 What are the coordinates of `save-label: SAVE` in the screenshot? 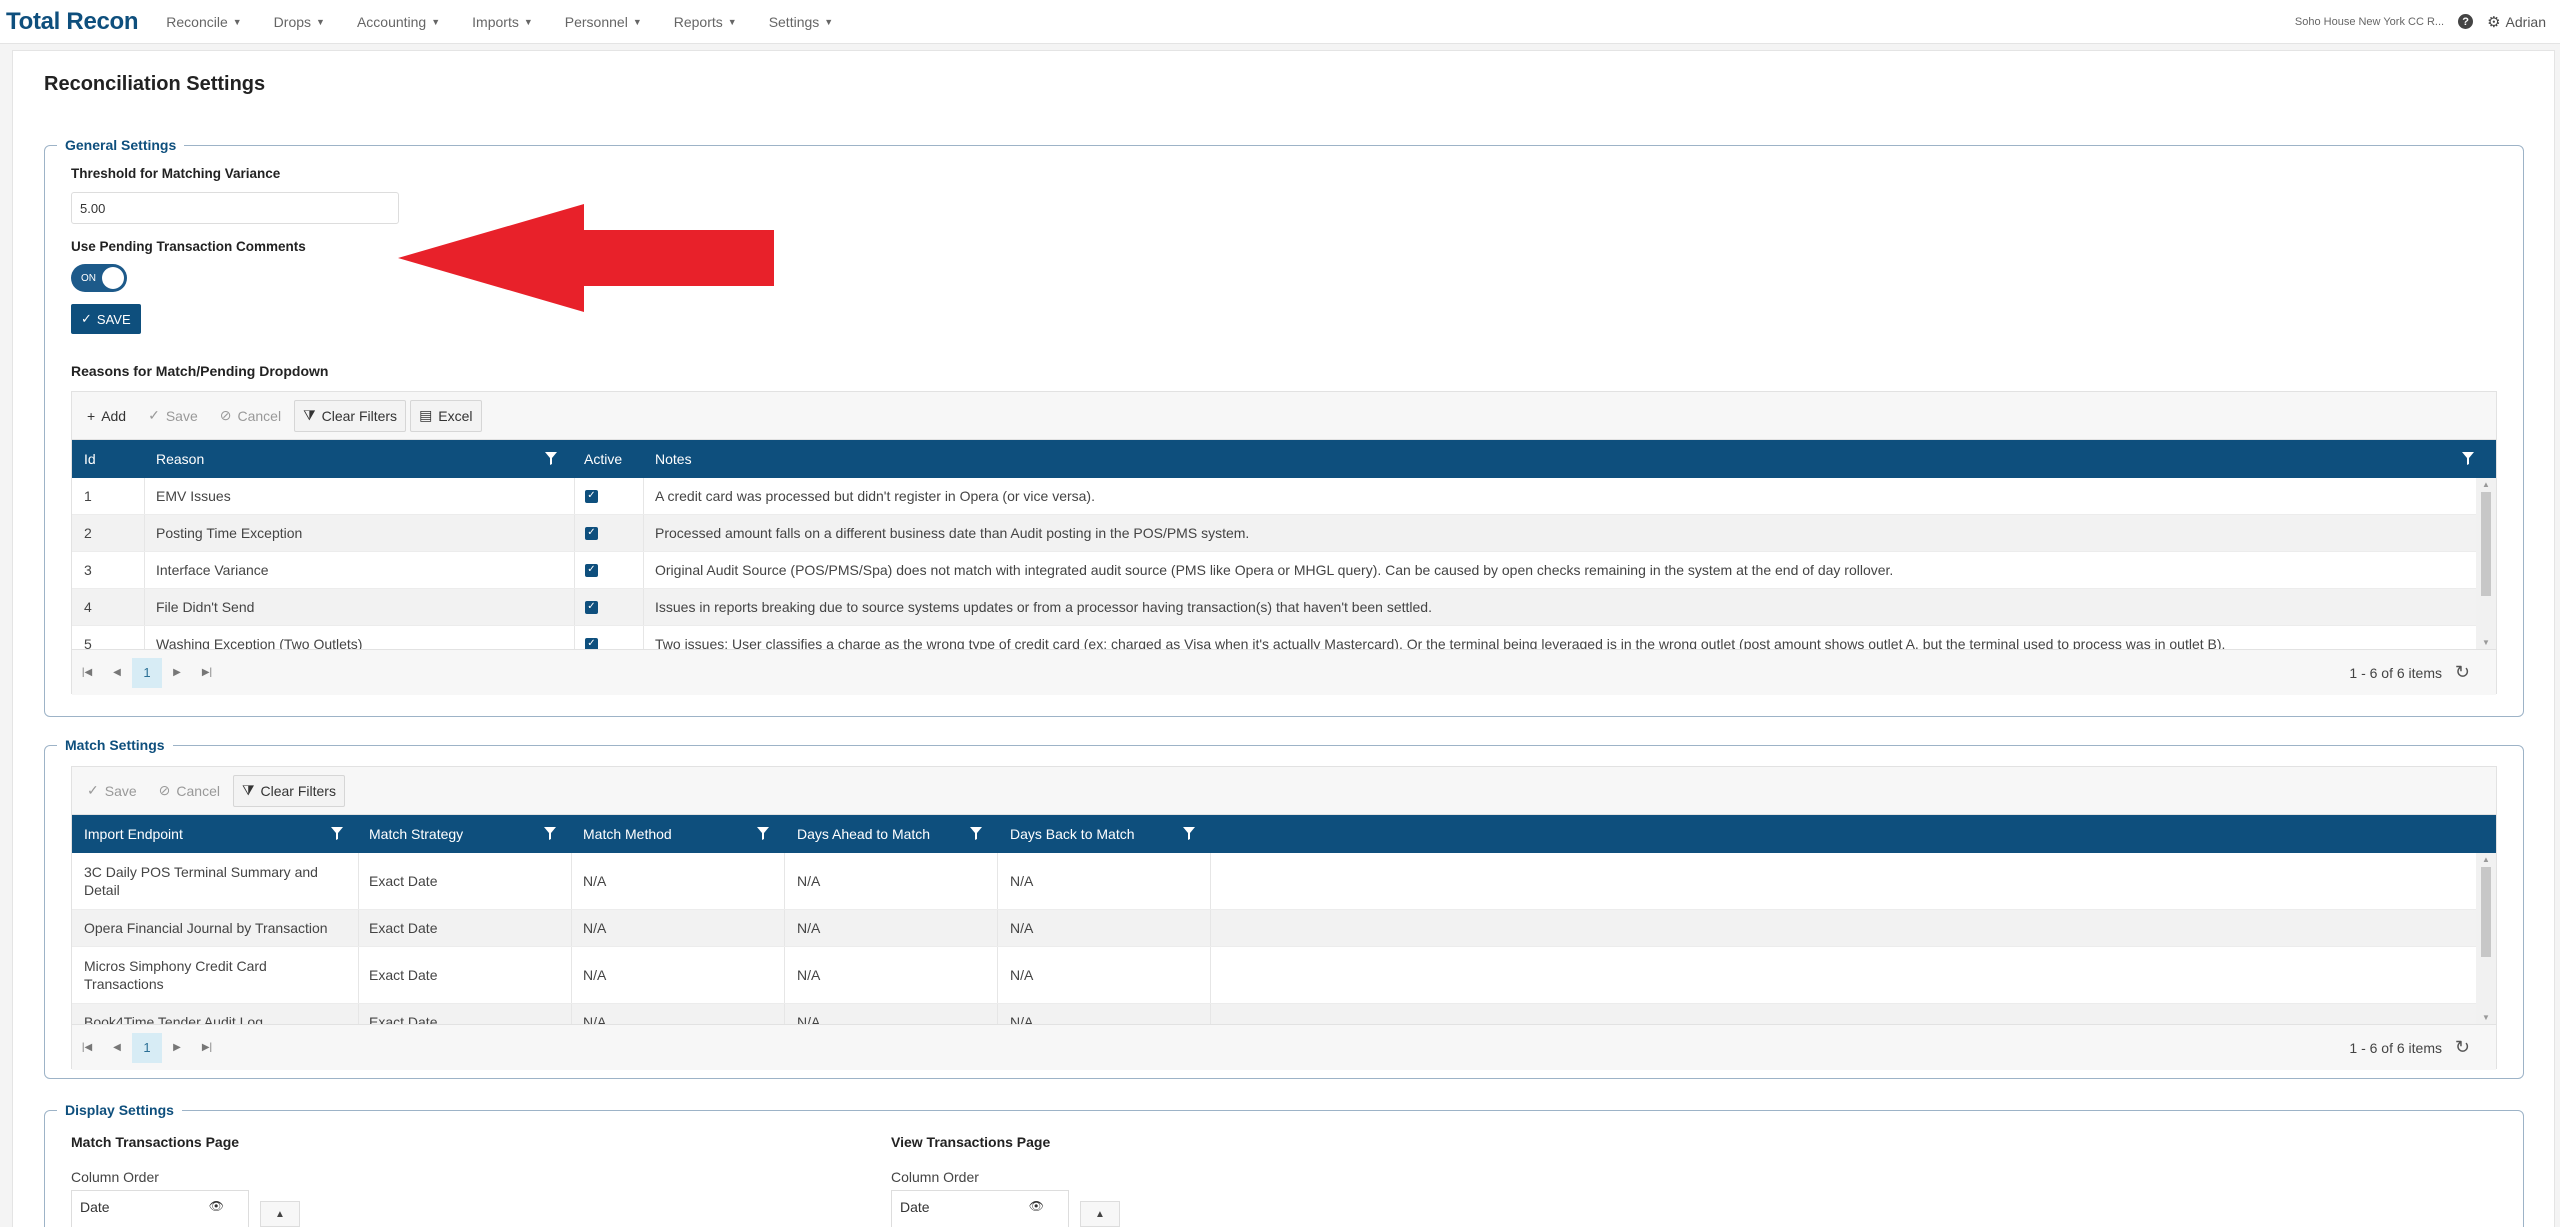 It's located at (113, 319).